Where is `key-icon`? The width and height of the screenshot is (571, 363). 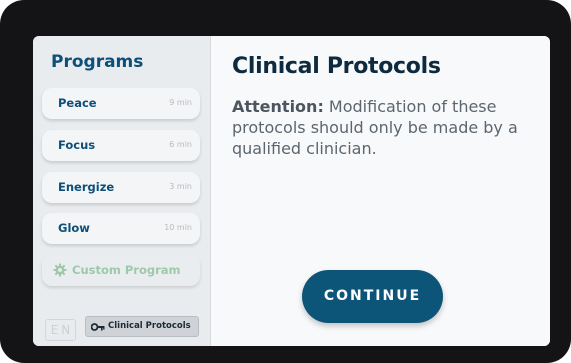
key-icon is located at coordinates (98, 327).